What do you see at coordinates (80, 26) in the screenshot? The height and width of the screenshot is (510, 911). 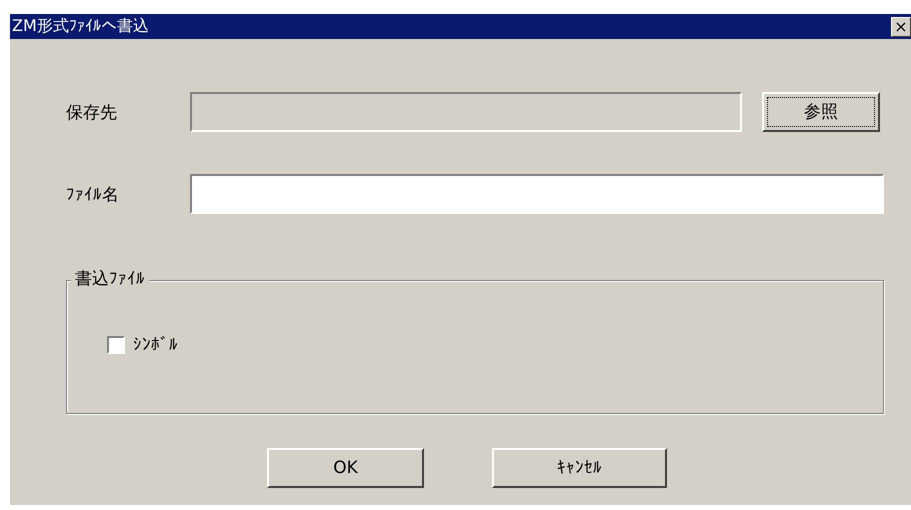 I see `window-title: ZM形式ﾌｧｲﾙへ書込` at bounding box center [80, 26].